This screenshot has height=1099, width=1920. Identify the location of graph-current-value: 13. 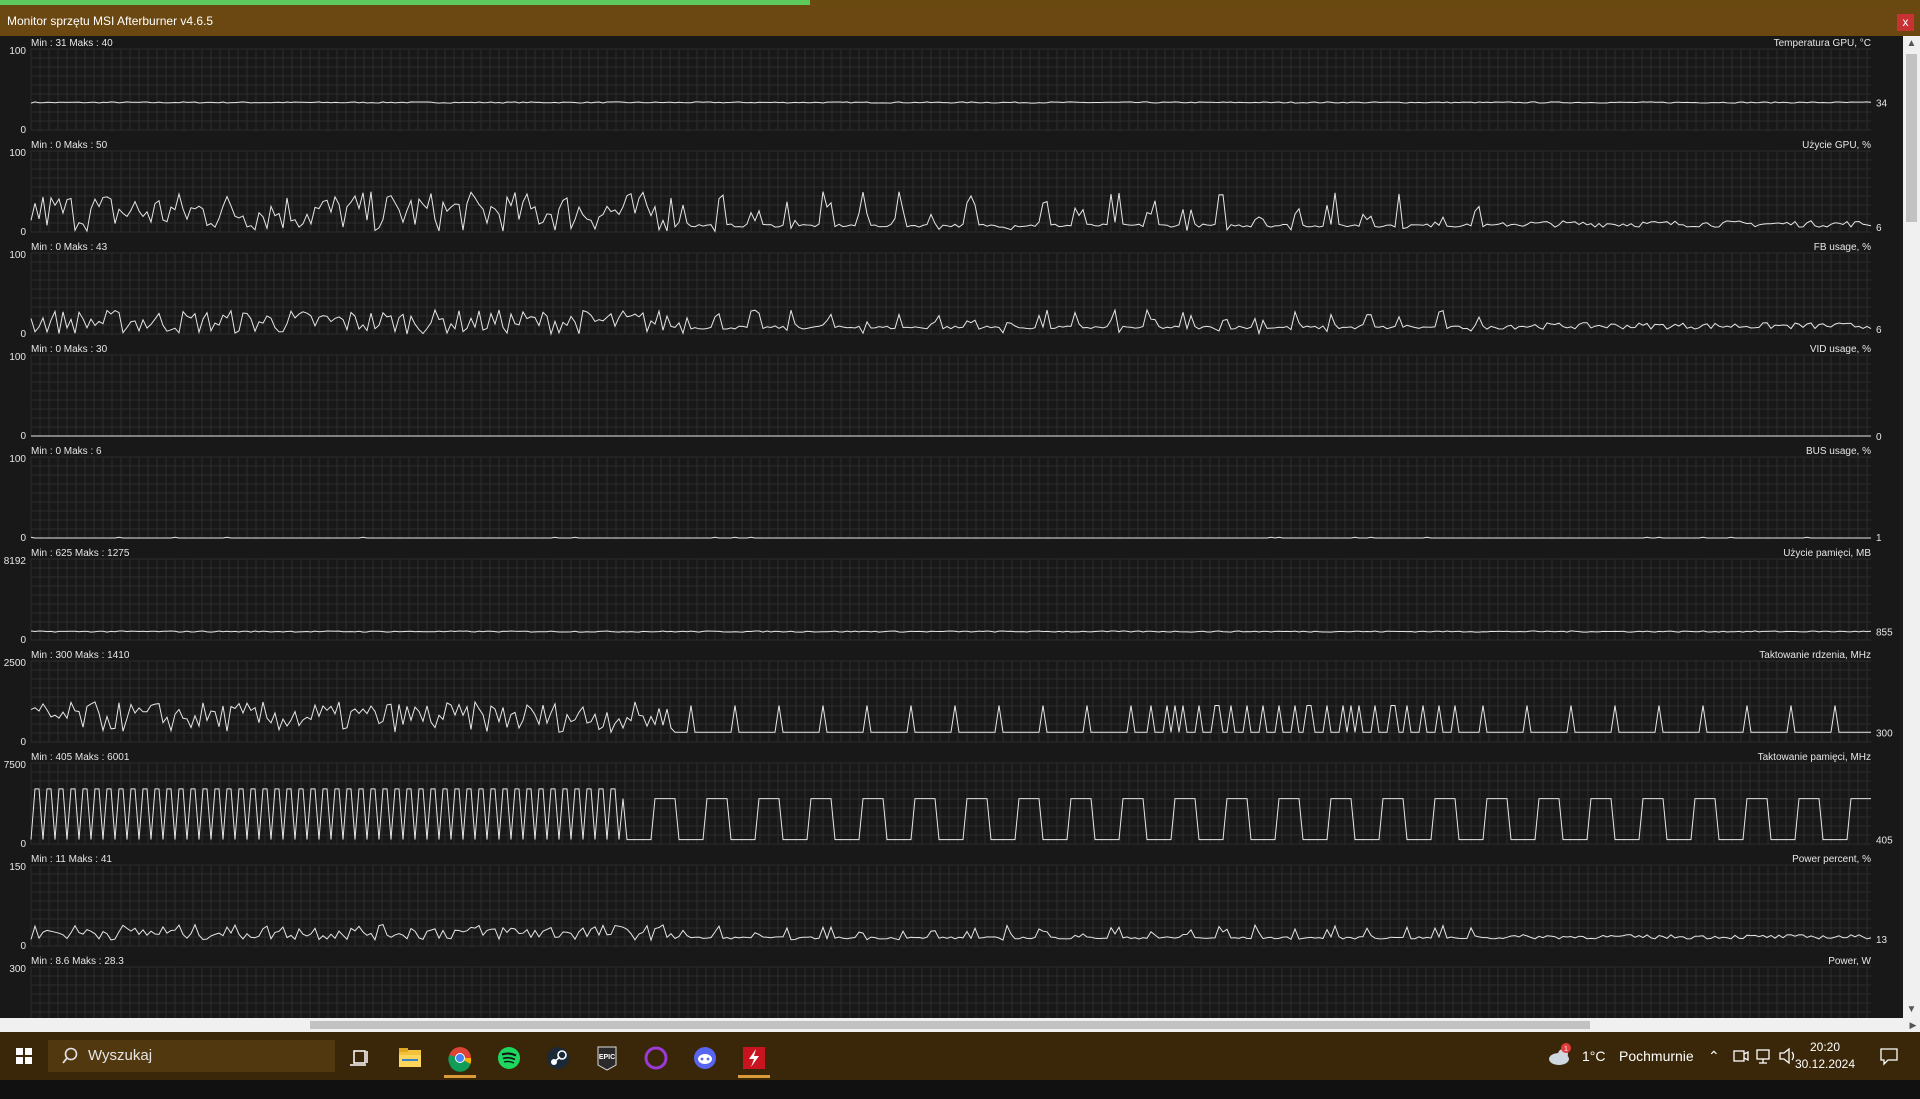
(1882, 940).